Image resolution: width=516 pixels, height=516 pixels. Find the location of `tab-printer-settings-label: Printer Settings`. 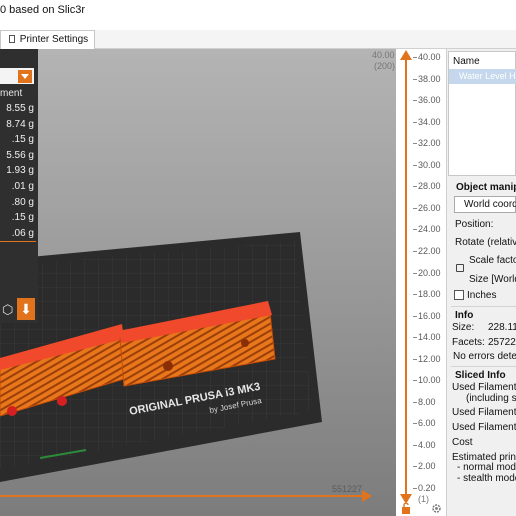

tab-printer-settings-label: Printer Settings is located at coordinates (54, 39).